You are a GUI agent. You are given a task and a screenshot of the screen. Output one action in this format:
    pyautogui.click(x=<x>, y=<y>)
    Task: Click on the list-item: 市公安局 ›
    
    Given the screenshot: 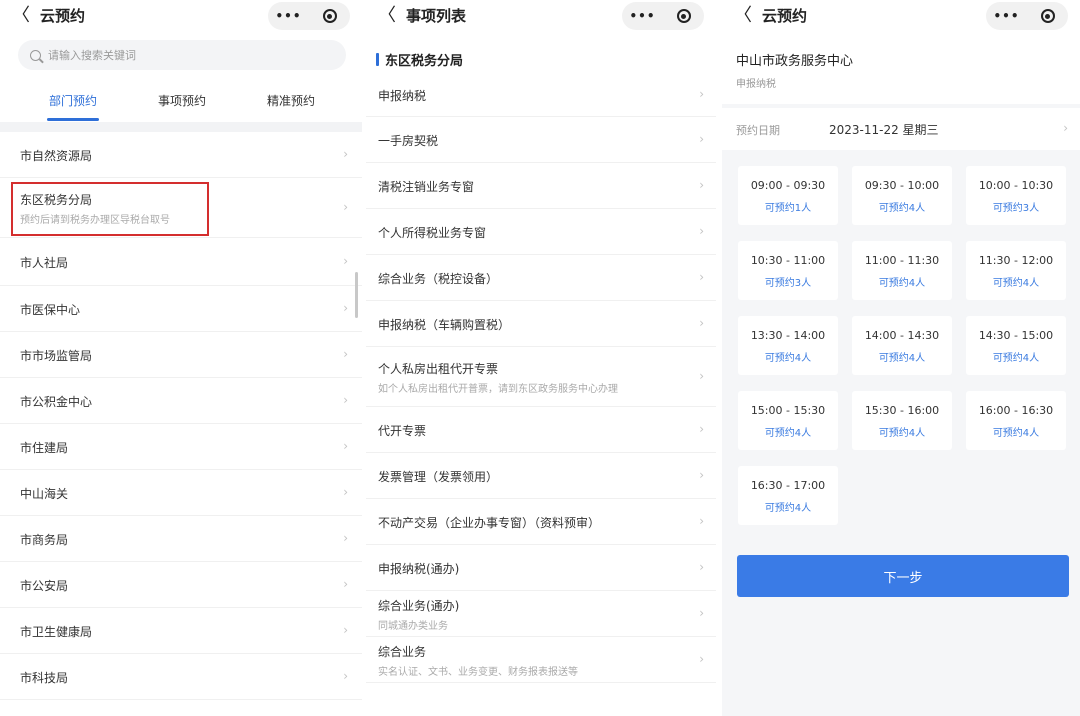 What is the action you would take?
    pyautogui.click(x=181, y=585)
    